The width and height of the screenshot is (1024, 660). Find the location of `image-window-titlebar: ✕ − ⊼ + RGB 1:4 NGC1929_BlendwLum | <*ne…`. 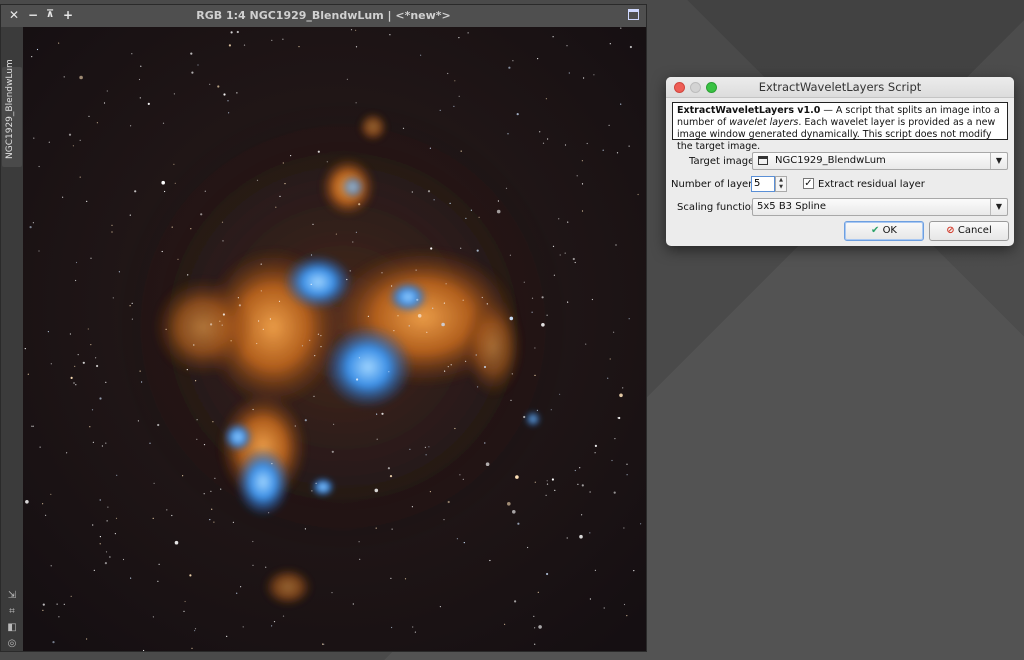

image-window-titlebar: ✕ − ⊼ + RGB 1:4 NGC1929_BlendwLum | <*ne… is located at coordinates (323, 16).